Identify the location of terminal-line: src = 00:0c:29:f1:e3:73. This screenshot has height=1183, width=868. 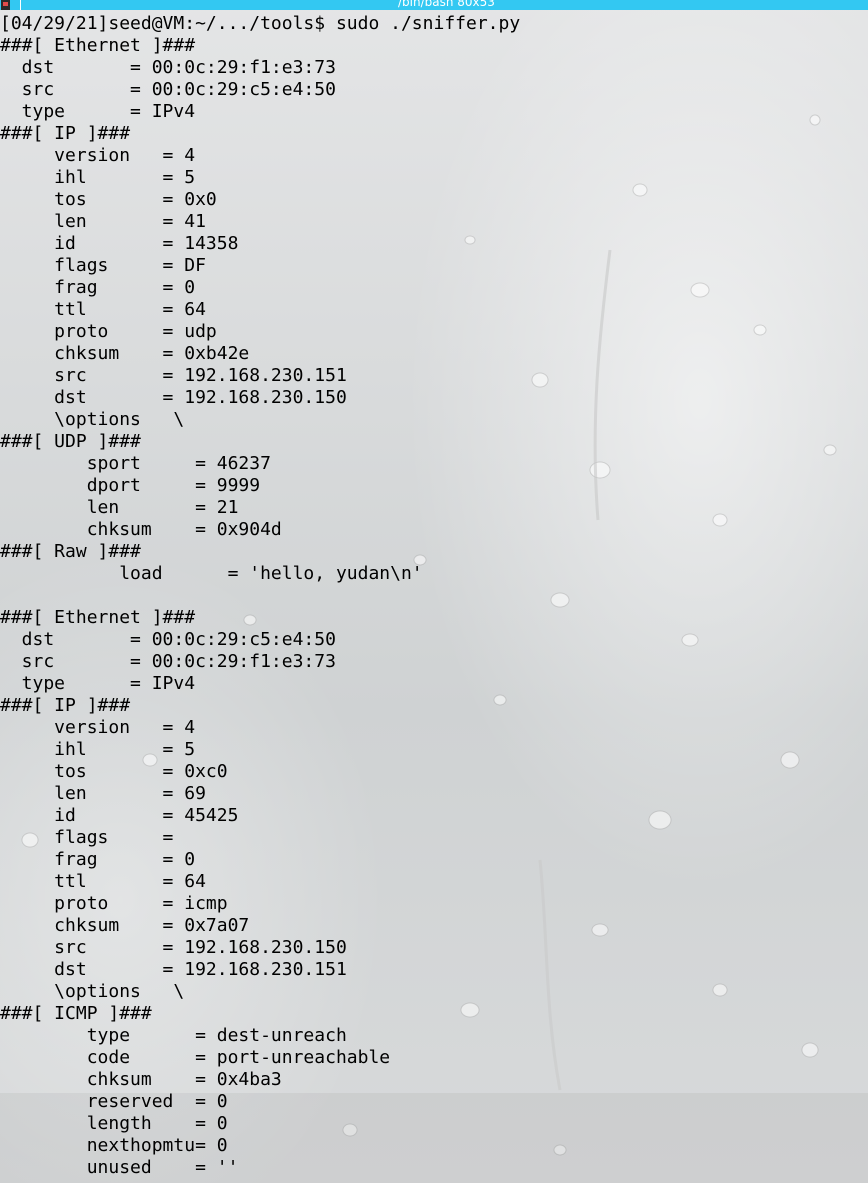
(168, 661).